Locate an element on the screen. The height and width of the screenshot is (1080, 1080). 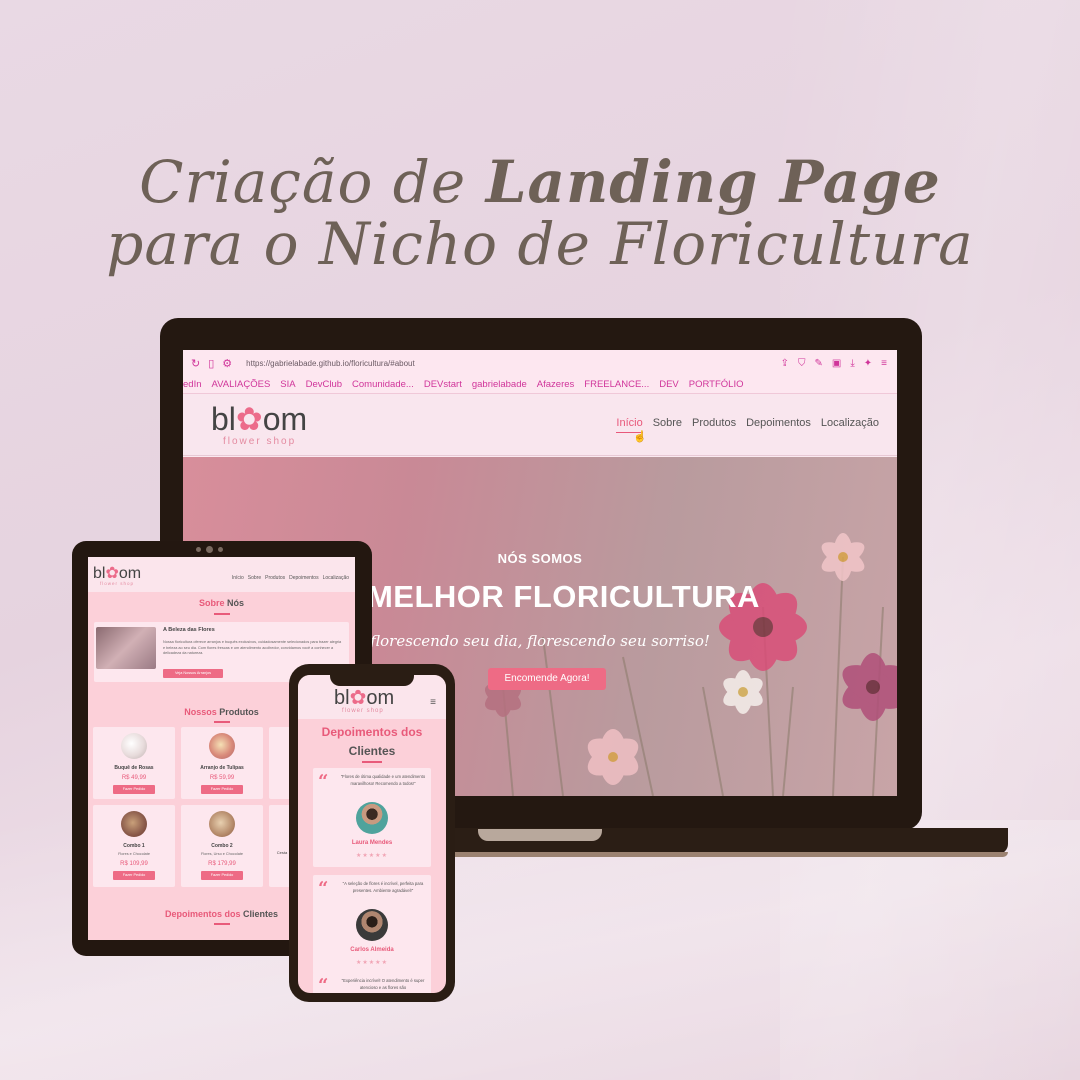
extension-icon: ▣ is located at coordinates (836, 363).